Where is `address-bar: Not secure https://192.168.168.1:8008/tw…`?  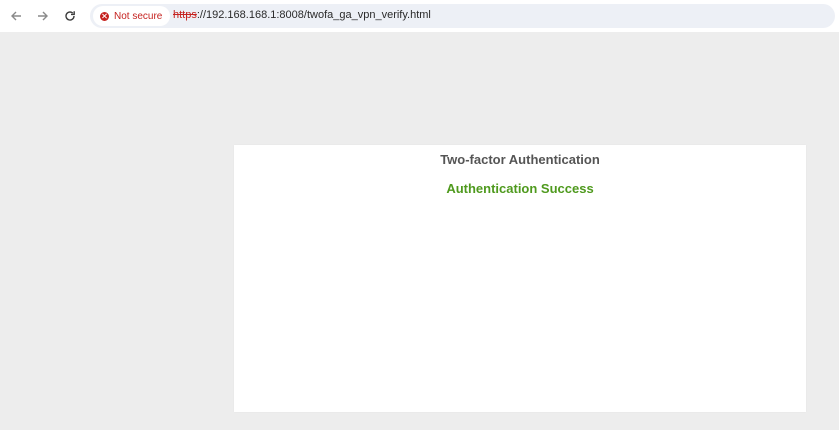
address-bar: Not secure https://192.168.168.1:8008/tw… is located at coordinates (462, 16).